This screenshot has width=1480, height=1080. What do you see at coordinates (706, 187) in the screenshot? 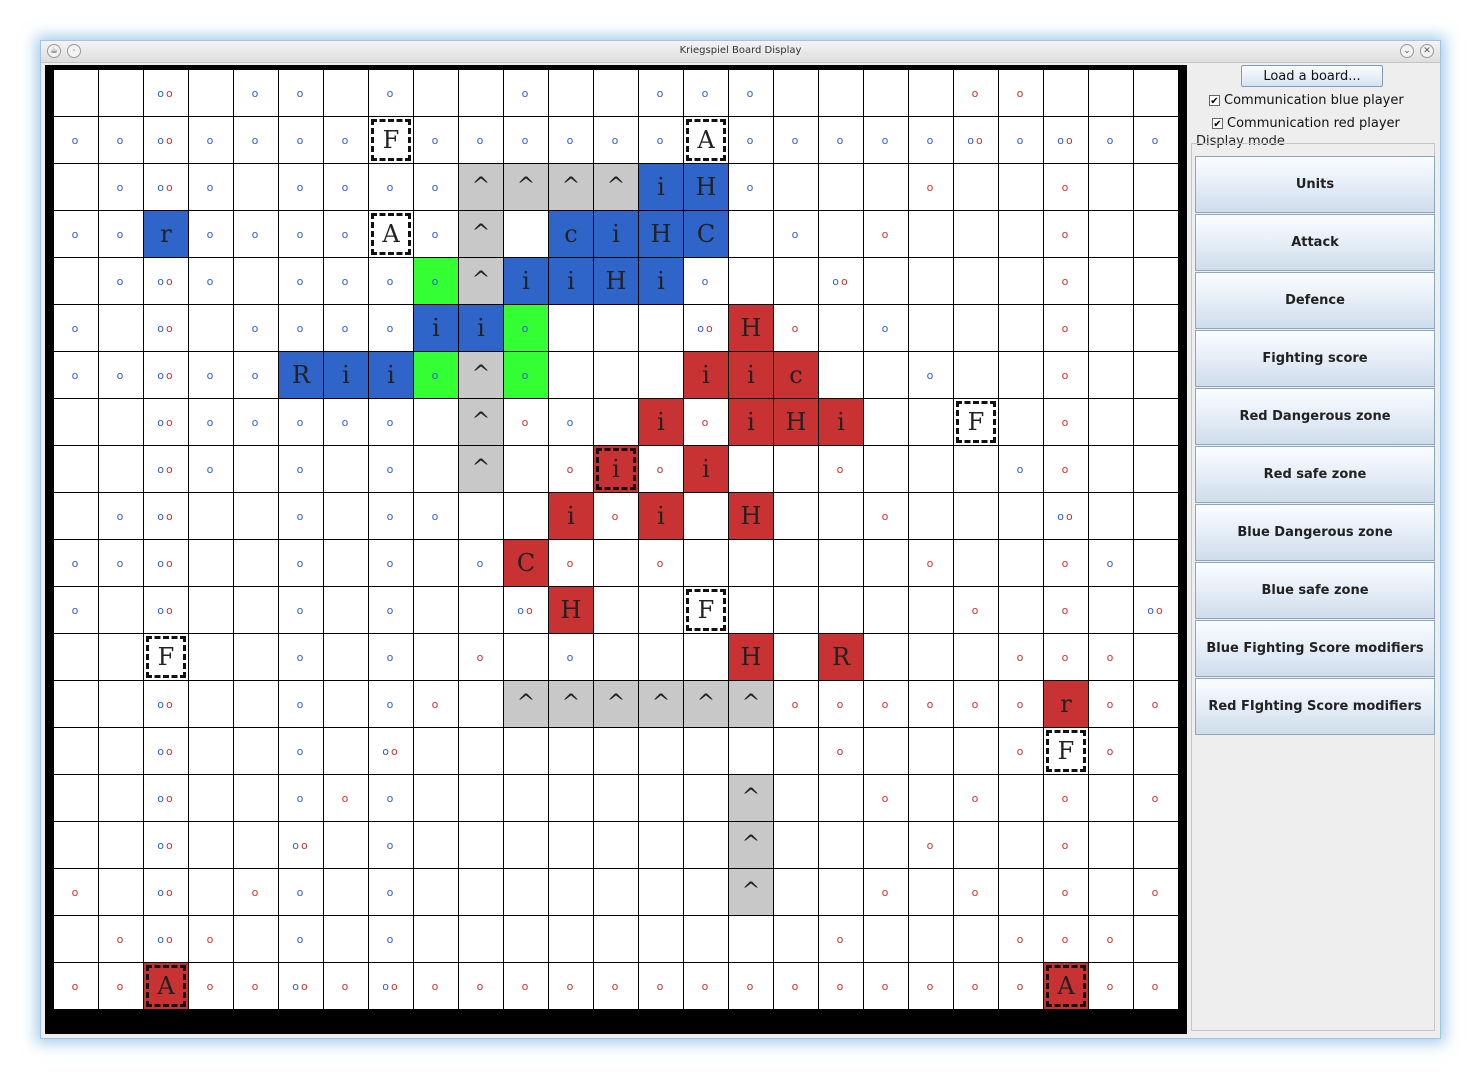
I see `board-cell: H` at bounding box center [706, 187].